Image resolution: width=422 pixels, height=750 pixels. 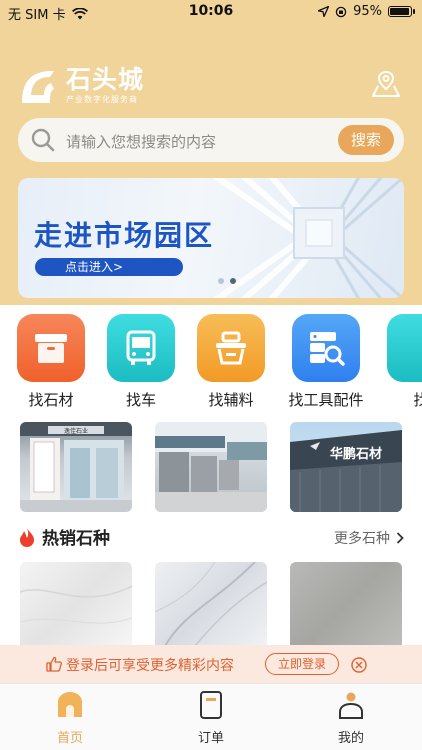 I want to click on logo-text: 石头城 产业数字化服务商, so click(x=105, y=85).